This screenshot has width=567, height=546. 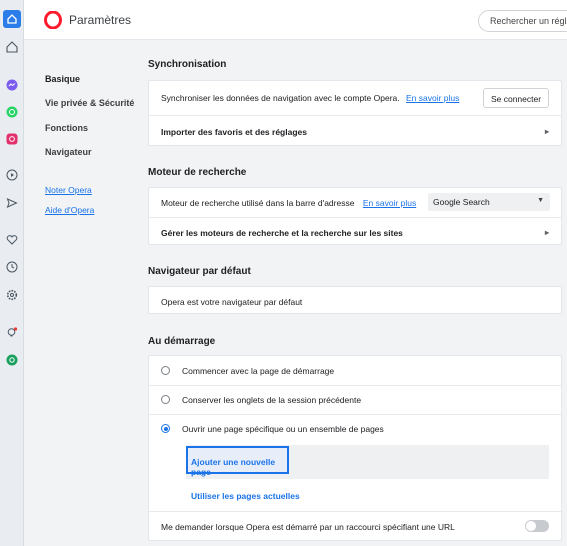 I want to click on settings-icon, so click(x=12, y=295).